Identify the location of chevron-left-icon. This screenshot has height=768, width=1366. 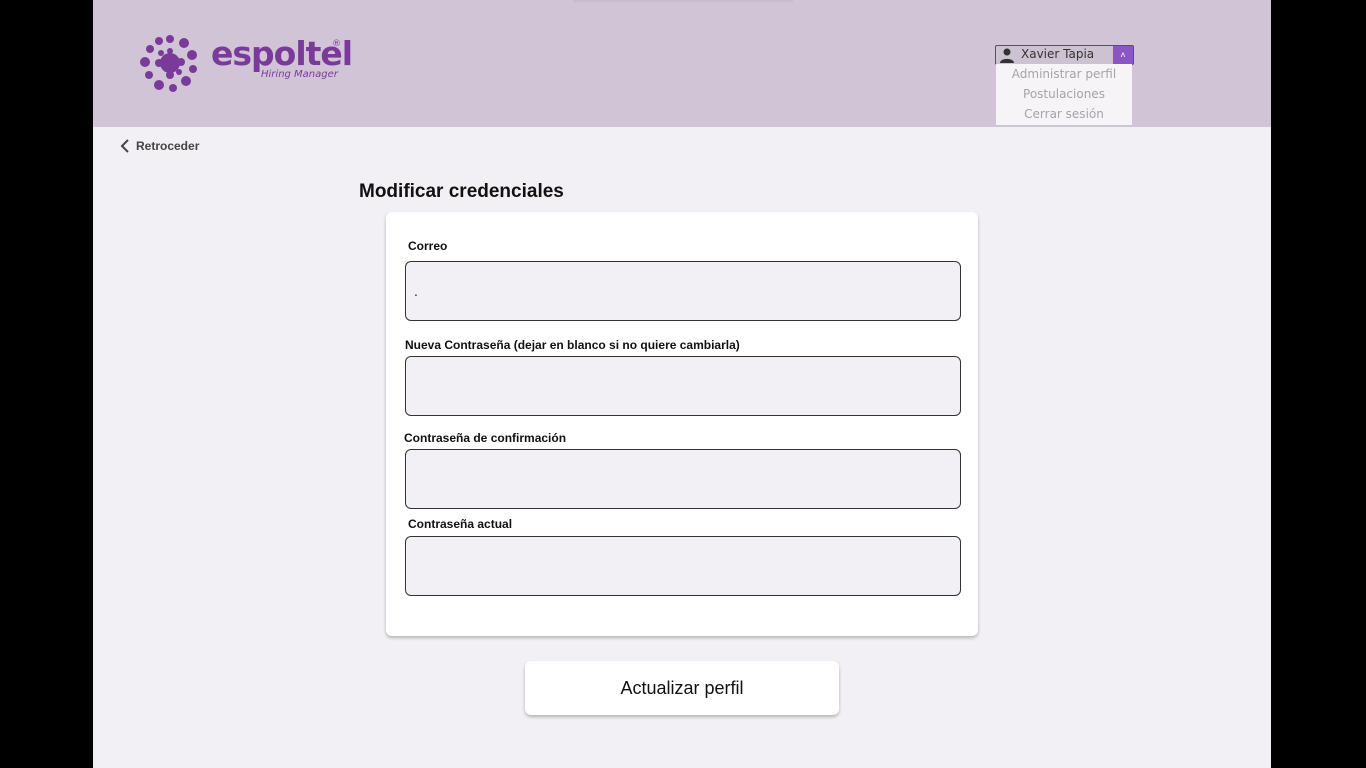
(124, 146).